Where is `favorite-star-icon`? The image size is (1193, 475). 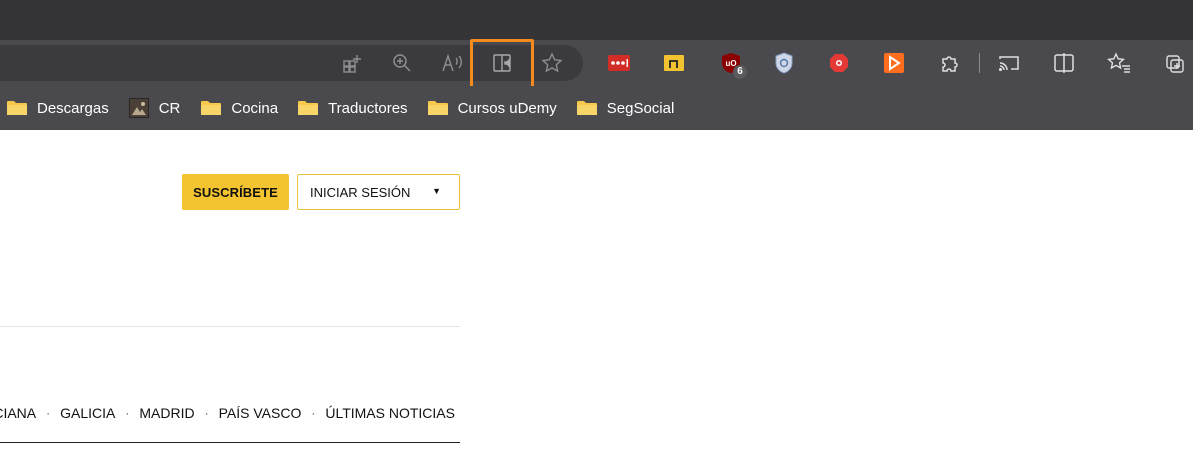
favorite-star-icon is located at coordinates (552, 63).